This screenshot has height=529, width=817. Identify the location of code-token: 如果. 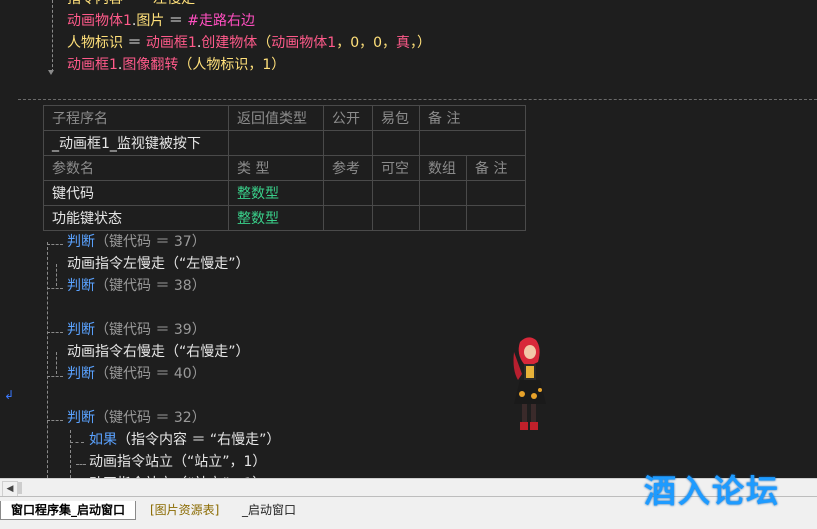
(103, 440).